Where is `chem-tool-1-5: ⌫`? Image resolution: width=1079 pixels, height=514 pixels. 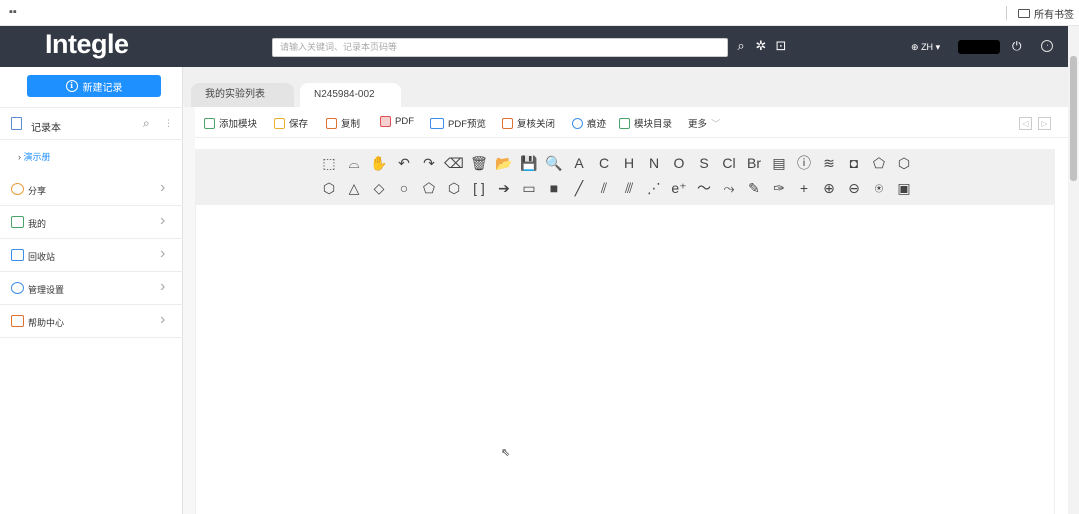 chem-tool-1-5: ⌫ is located at coordinates (454, 163).